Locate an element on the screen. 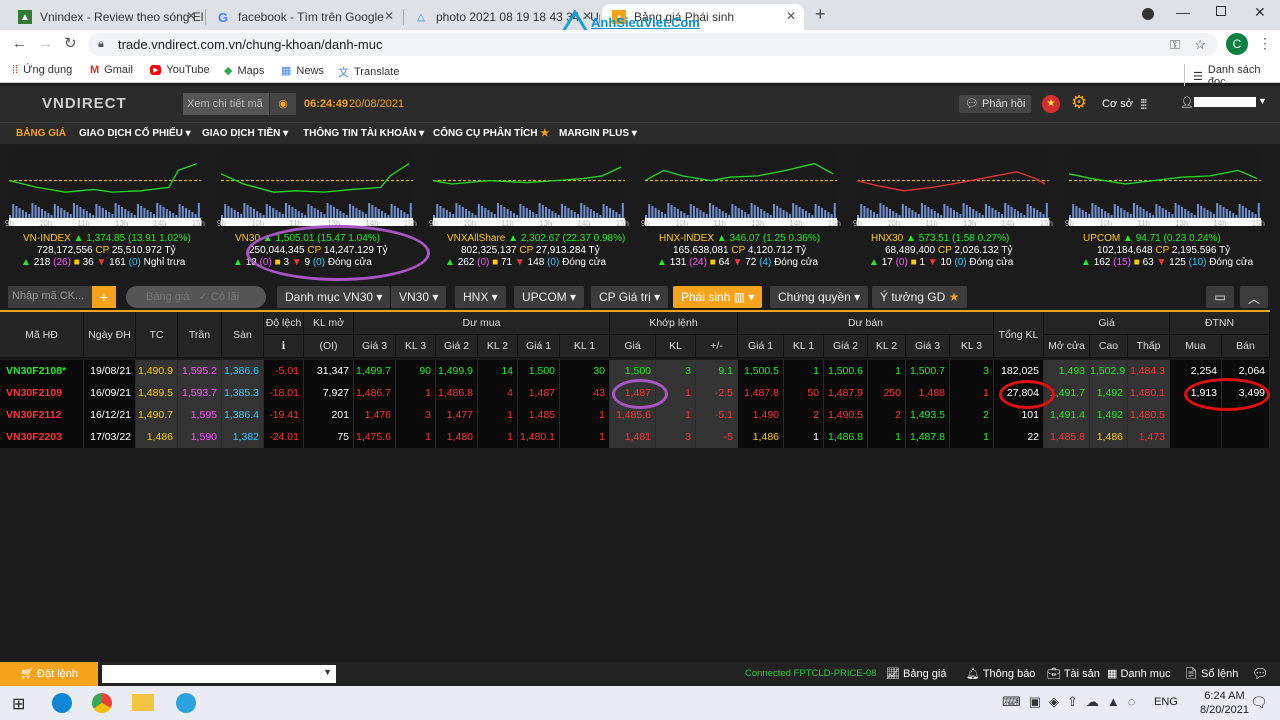 The width and height of the screenshot is (1280, 720). footer-link-danh-muc: ▦ Danh mục is located at coordinates (1139, 673).